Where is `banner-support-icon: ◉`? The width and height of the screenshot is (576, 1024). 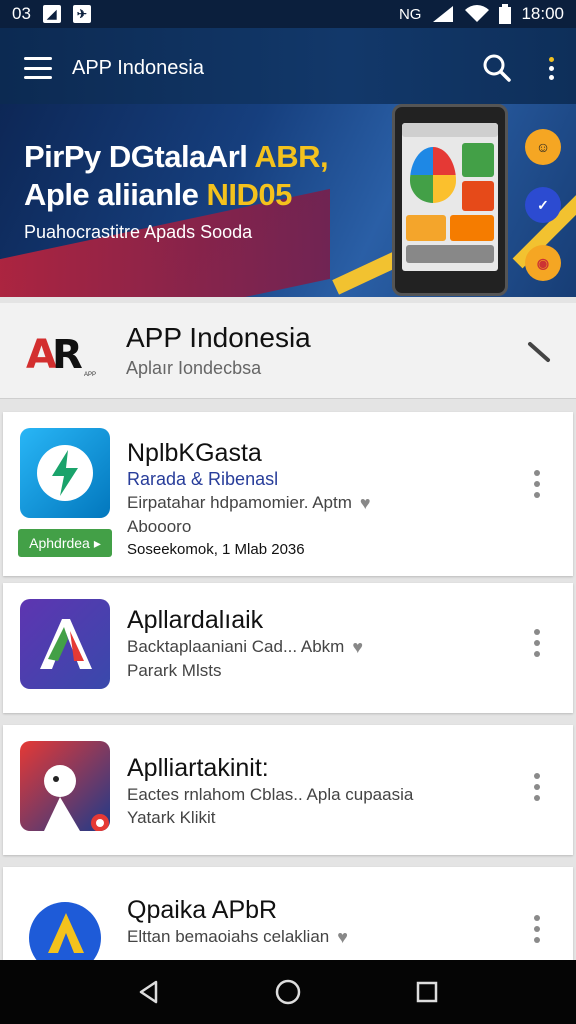
banner-support-icon: ◉ is located at coordinates (543, 263).